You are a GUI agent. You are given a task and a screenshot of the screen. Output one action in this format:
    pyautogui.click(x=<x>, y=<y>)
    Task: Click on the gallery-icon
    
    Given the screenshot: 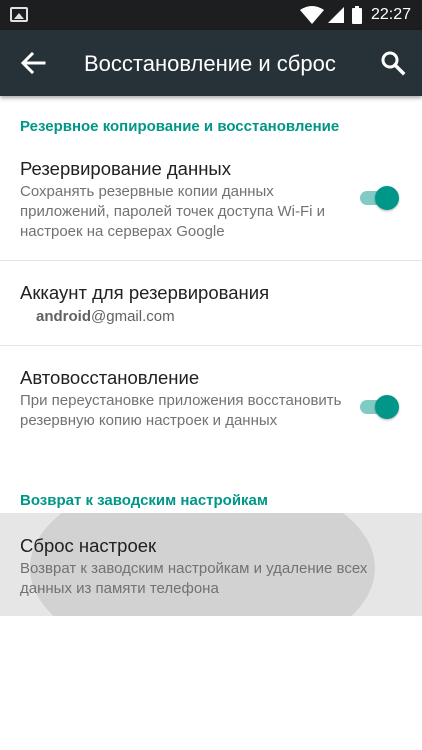 What is the action you would take?
    pyautogui.click(x=19, y=14)
    